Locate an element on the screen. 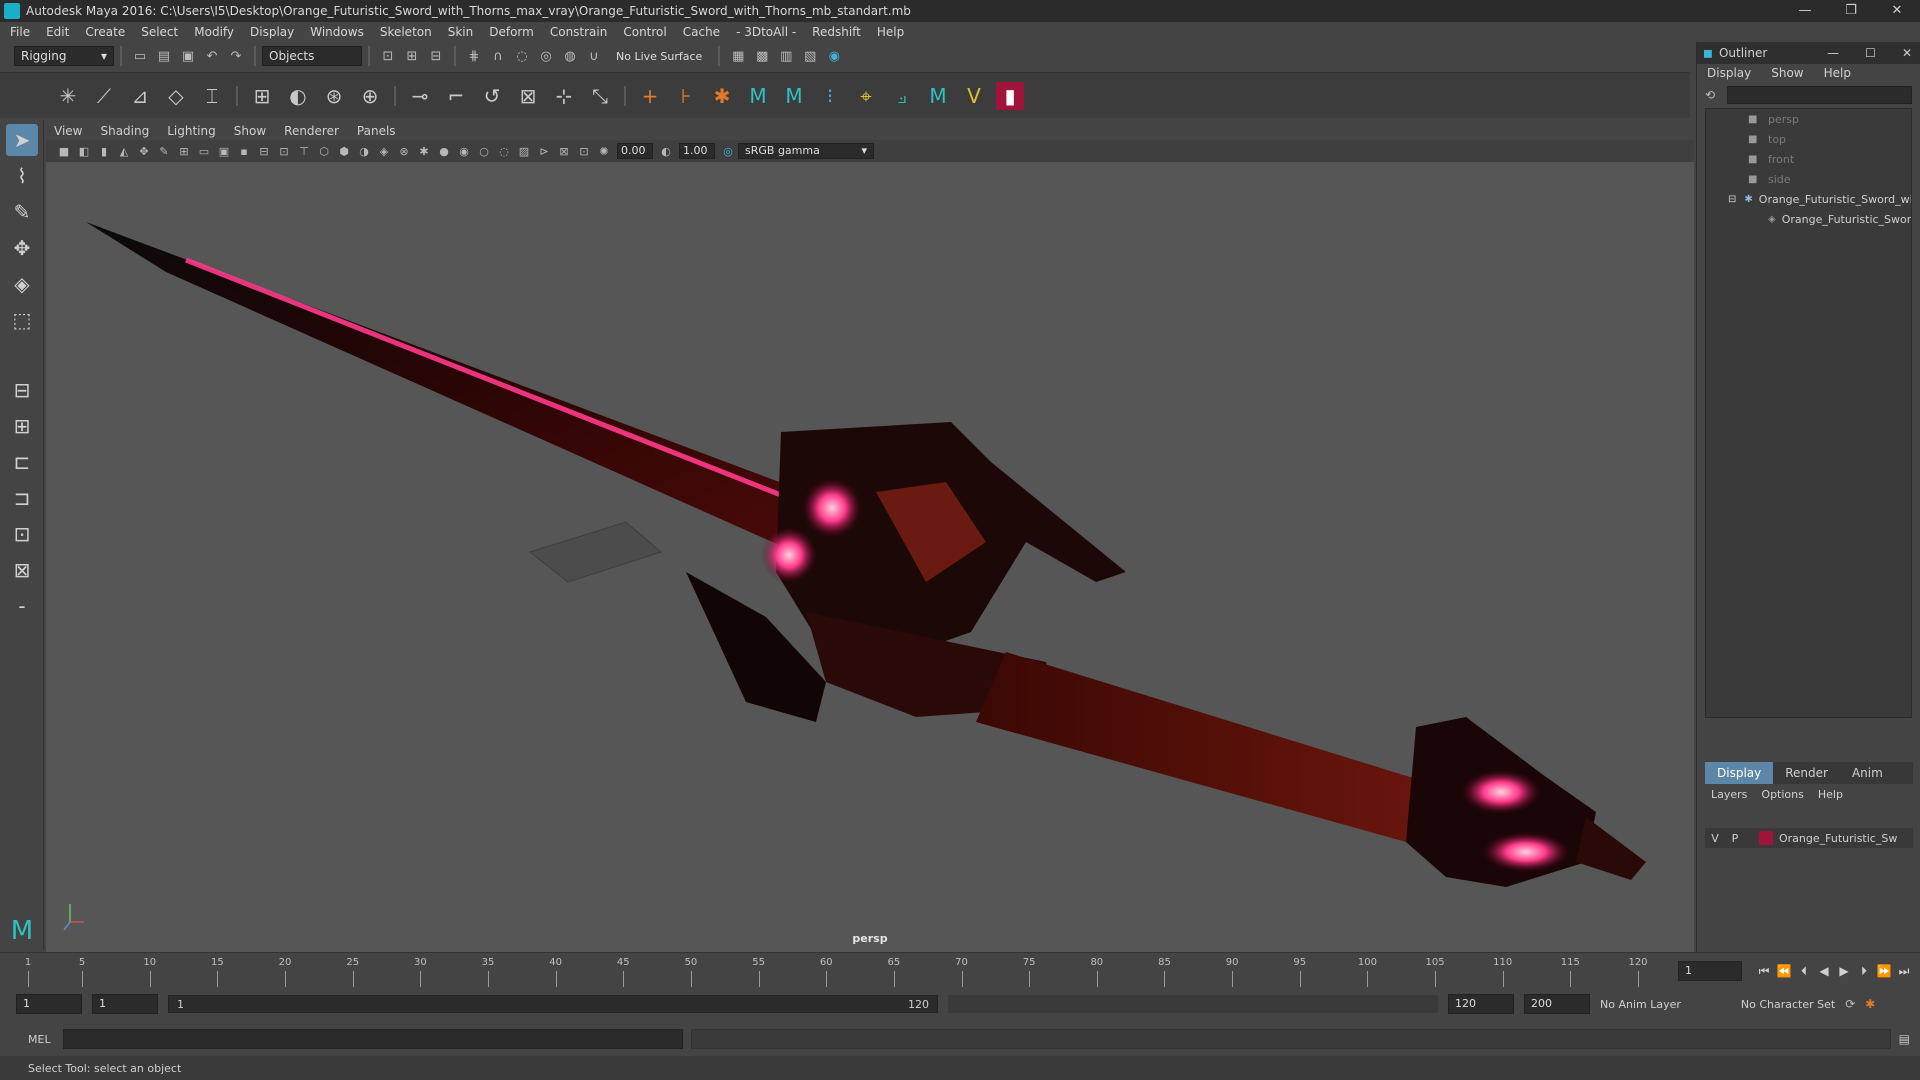  panel-menu-shading: Shading is located at coordinates (124, 131).